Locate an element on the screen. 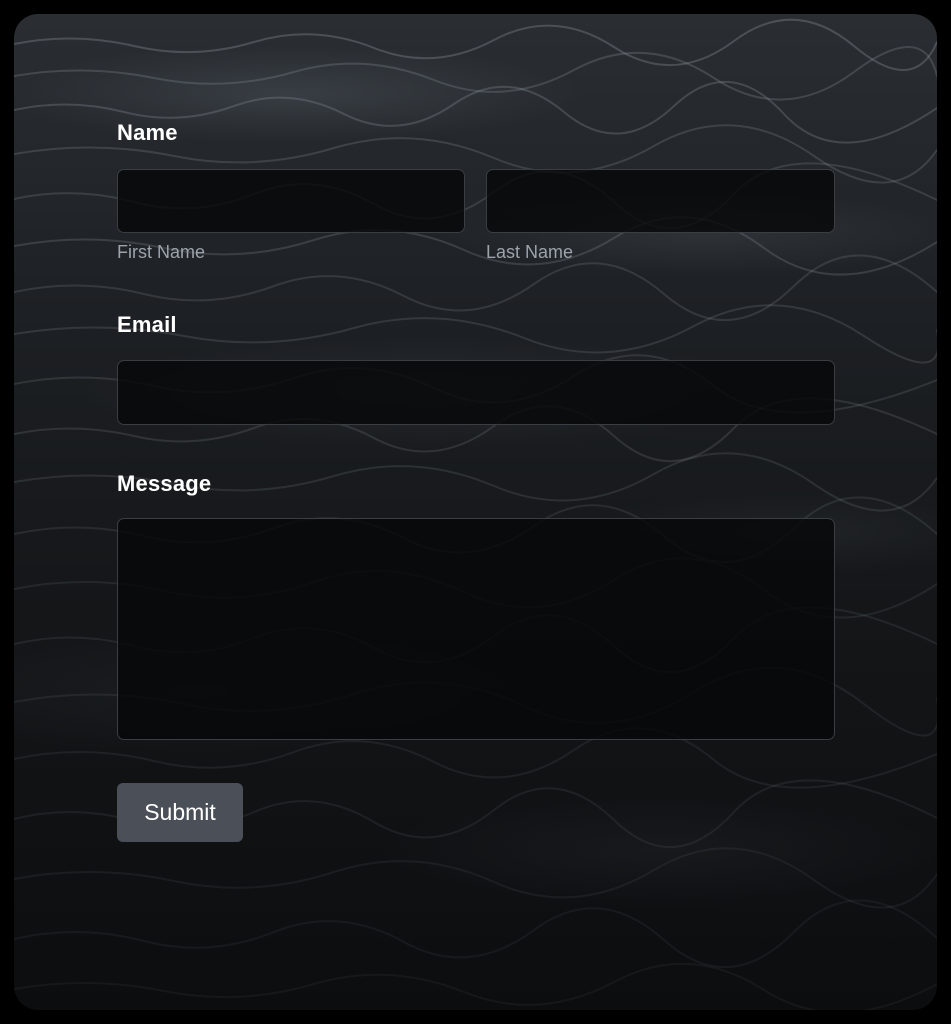  last-name-sublabel: Last Name is located at coordinates (530, 252).